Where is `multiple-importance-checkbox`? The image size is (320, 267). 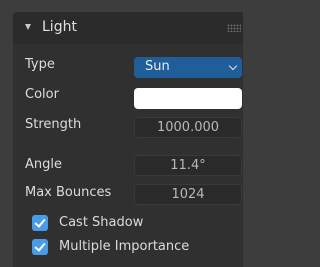 multiple-importance-checkbox is located at coordinates (40, 247).